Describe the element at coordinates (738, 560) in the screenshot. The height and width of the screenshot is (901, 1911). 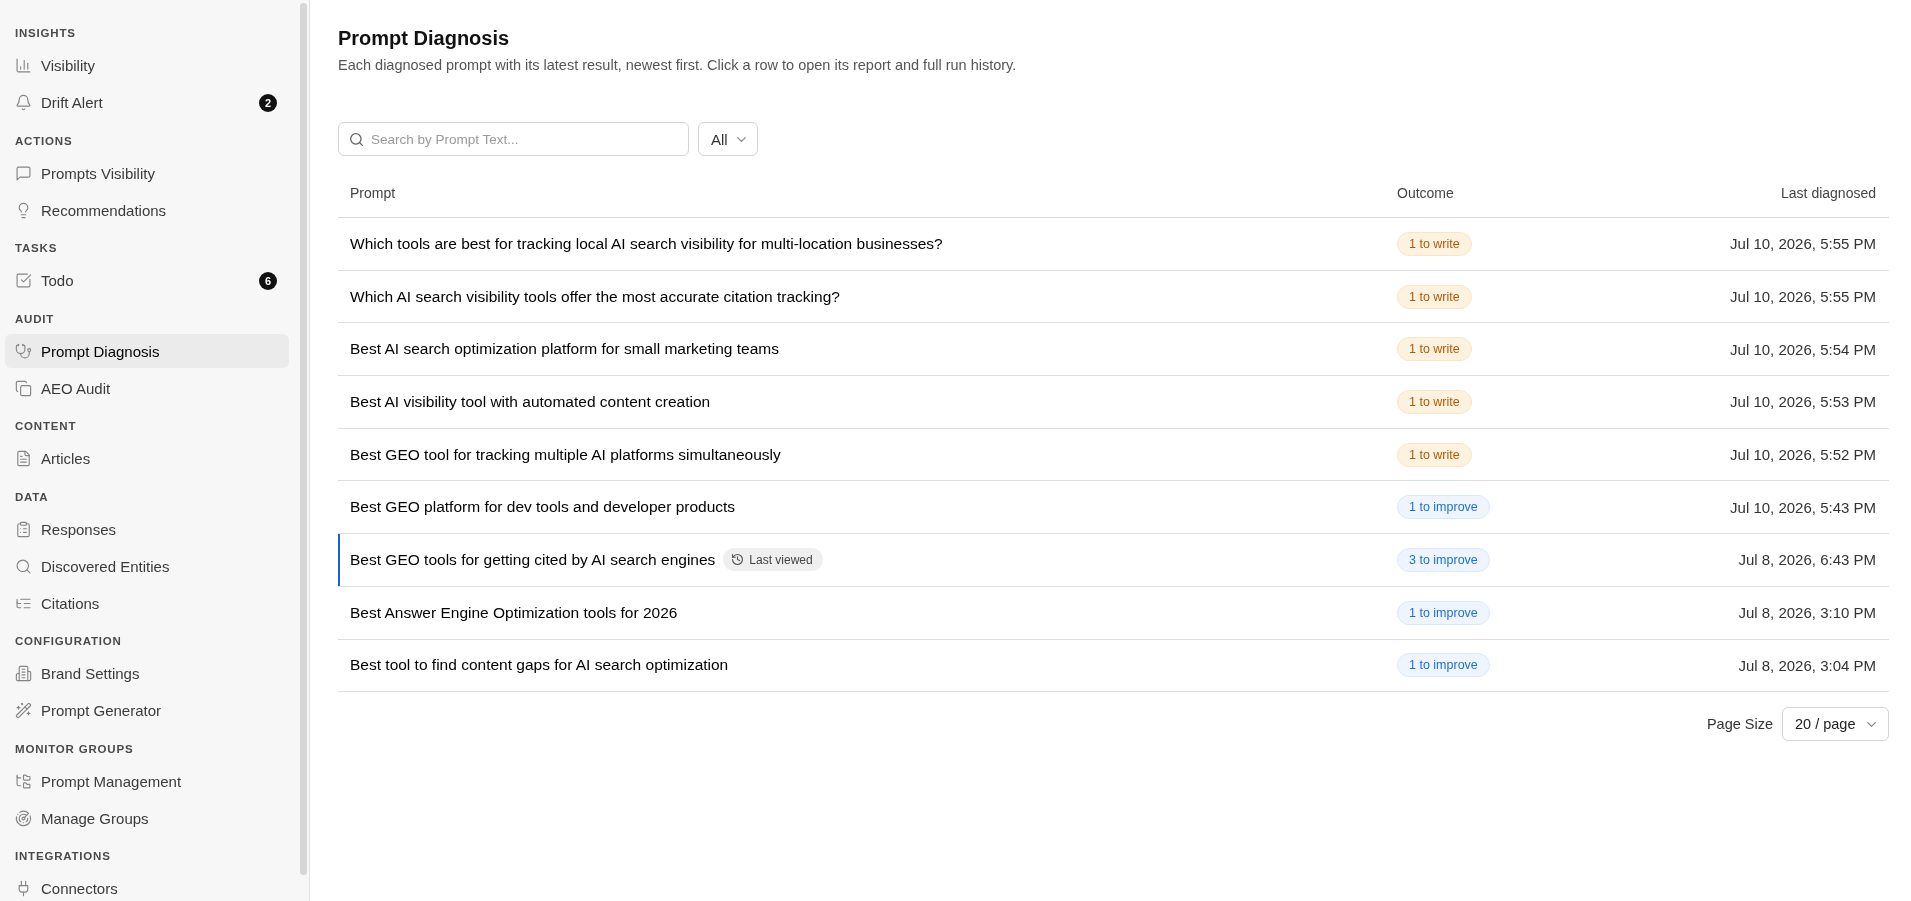
I see `history-icon` at that location.